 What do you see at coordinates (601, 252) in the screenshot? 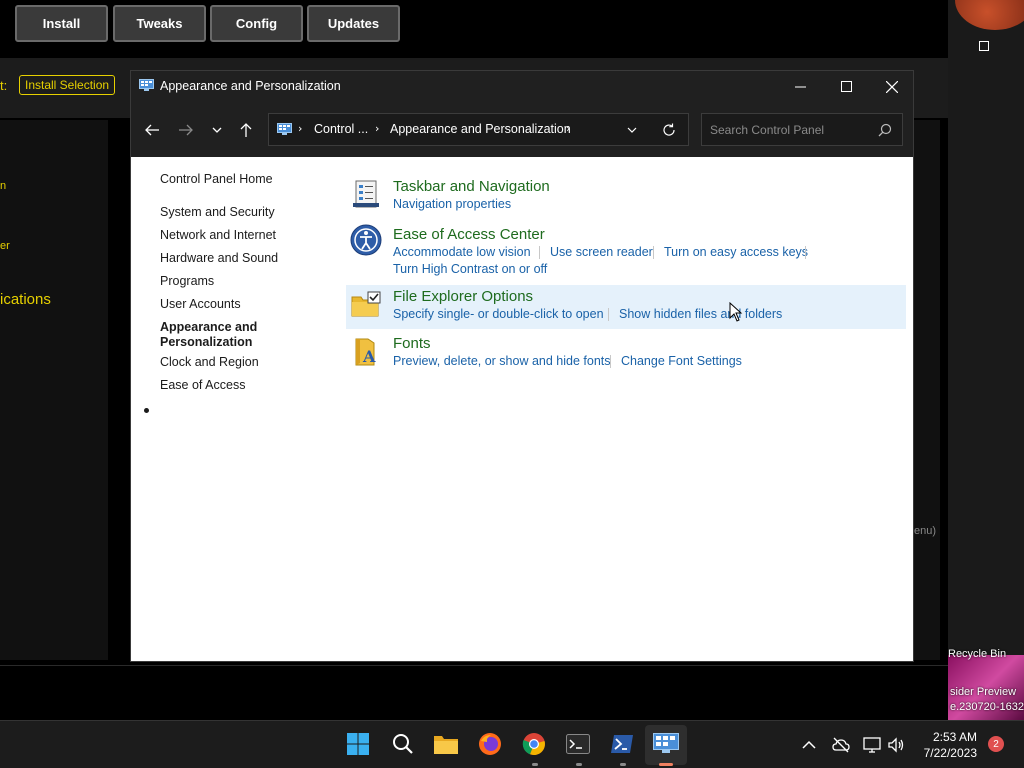
I see `use-screen-reader-link: Use screen reader` at bounding box center [601, 252].